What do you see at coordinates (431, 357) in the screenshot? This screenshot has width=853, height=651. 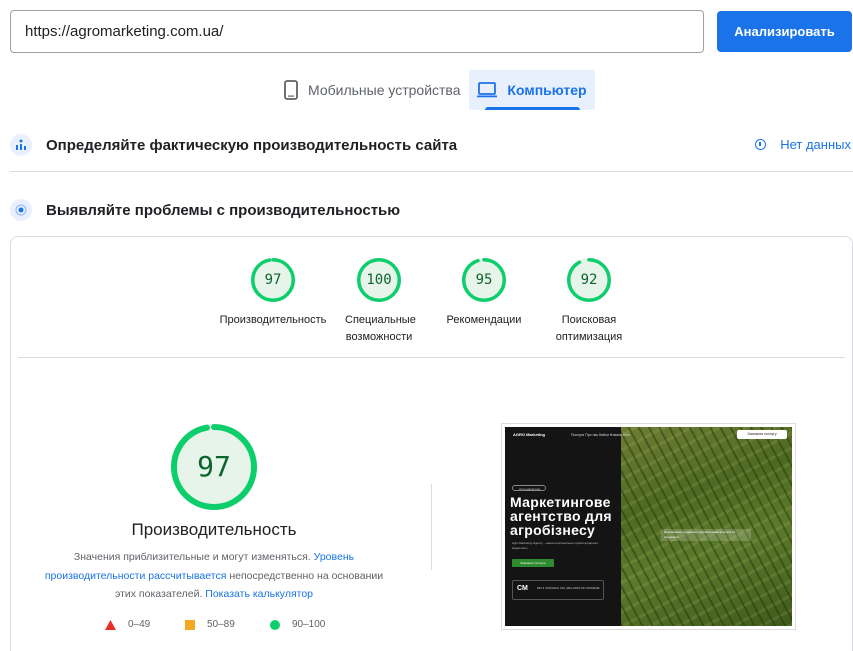 I see `card-divider` at bounding box center [431, 357].